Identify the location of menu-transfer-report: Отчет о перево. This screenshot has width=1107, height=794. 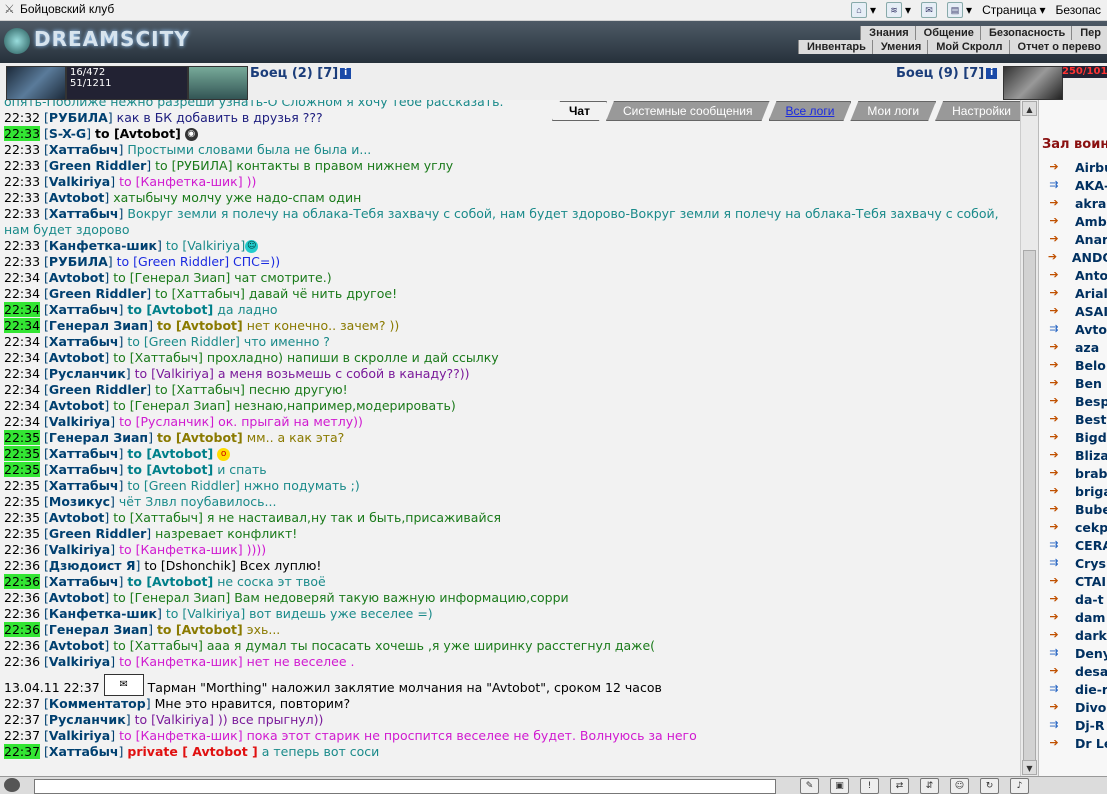
(1057, 47).